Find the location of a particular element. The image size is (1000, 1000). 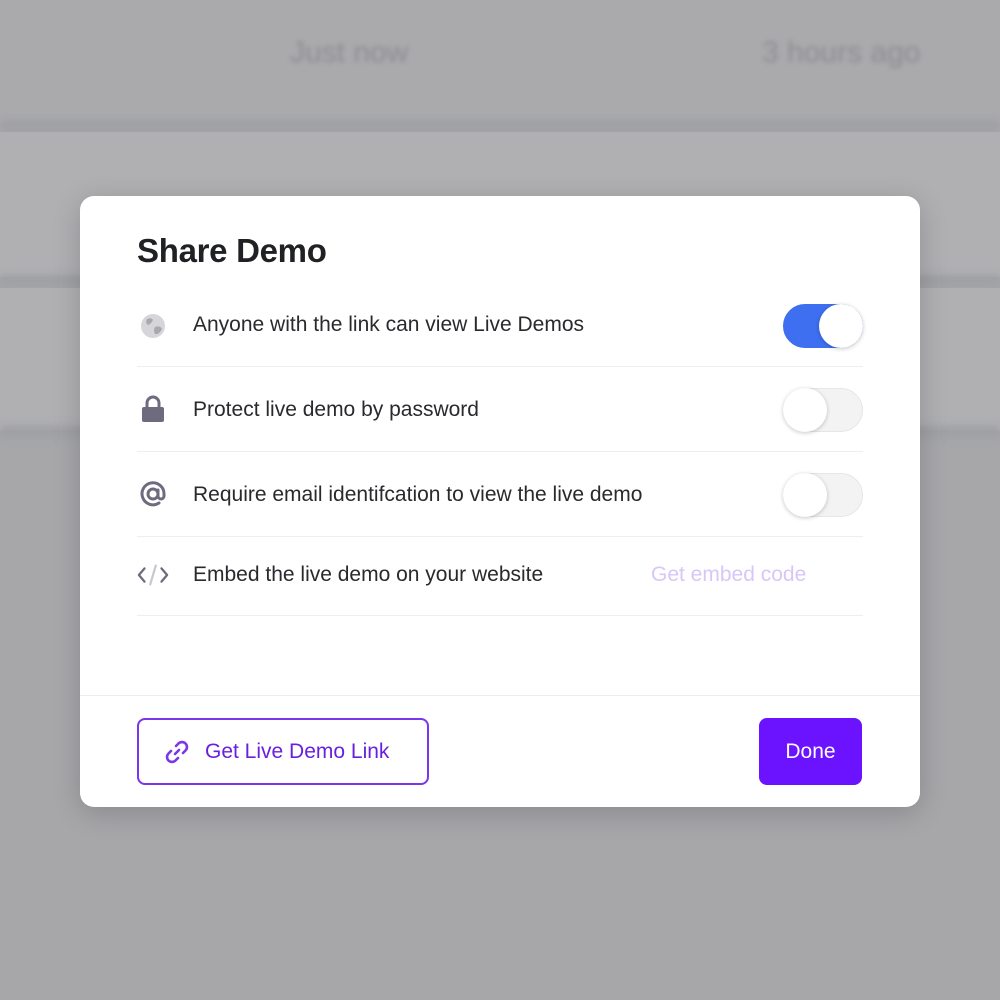

password-toggle is located at coordinates (823, 410).